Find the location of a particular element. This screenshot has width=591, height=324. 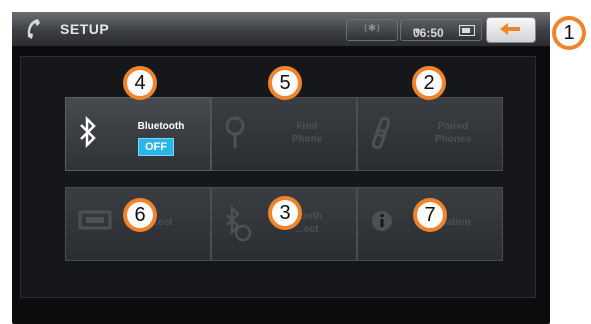

back-button is located at coordinates (511, 30).